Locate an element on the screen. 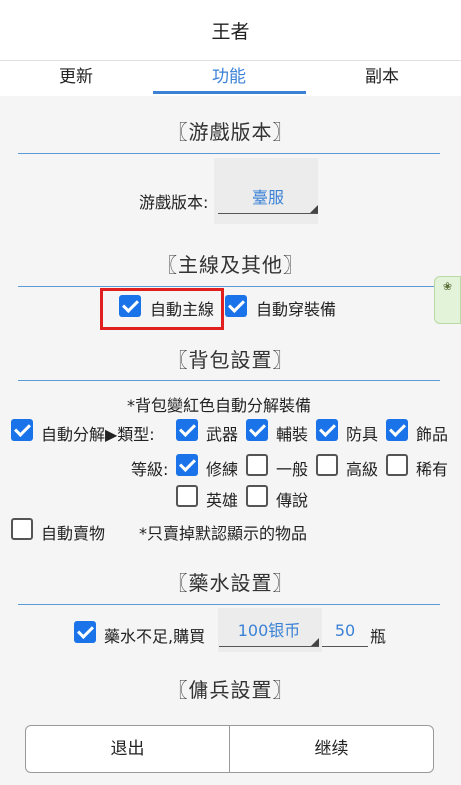 This screenshot has width=461, height=785. currency-select: 100银币 is located at coordinates (269, 632).